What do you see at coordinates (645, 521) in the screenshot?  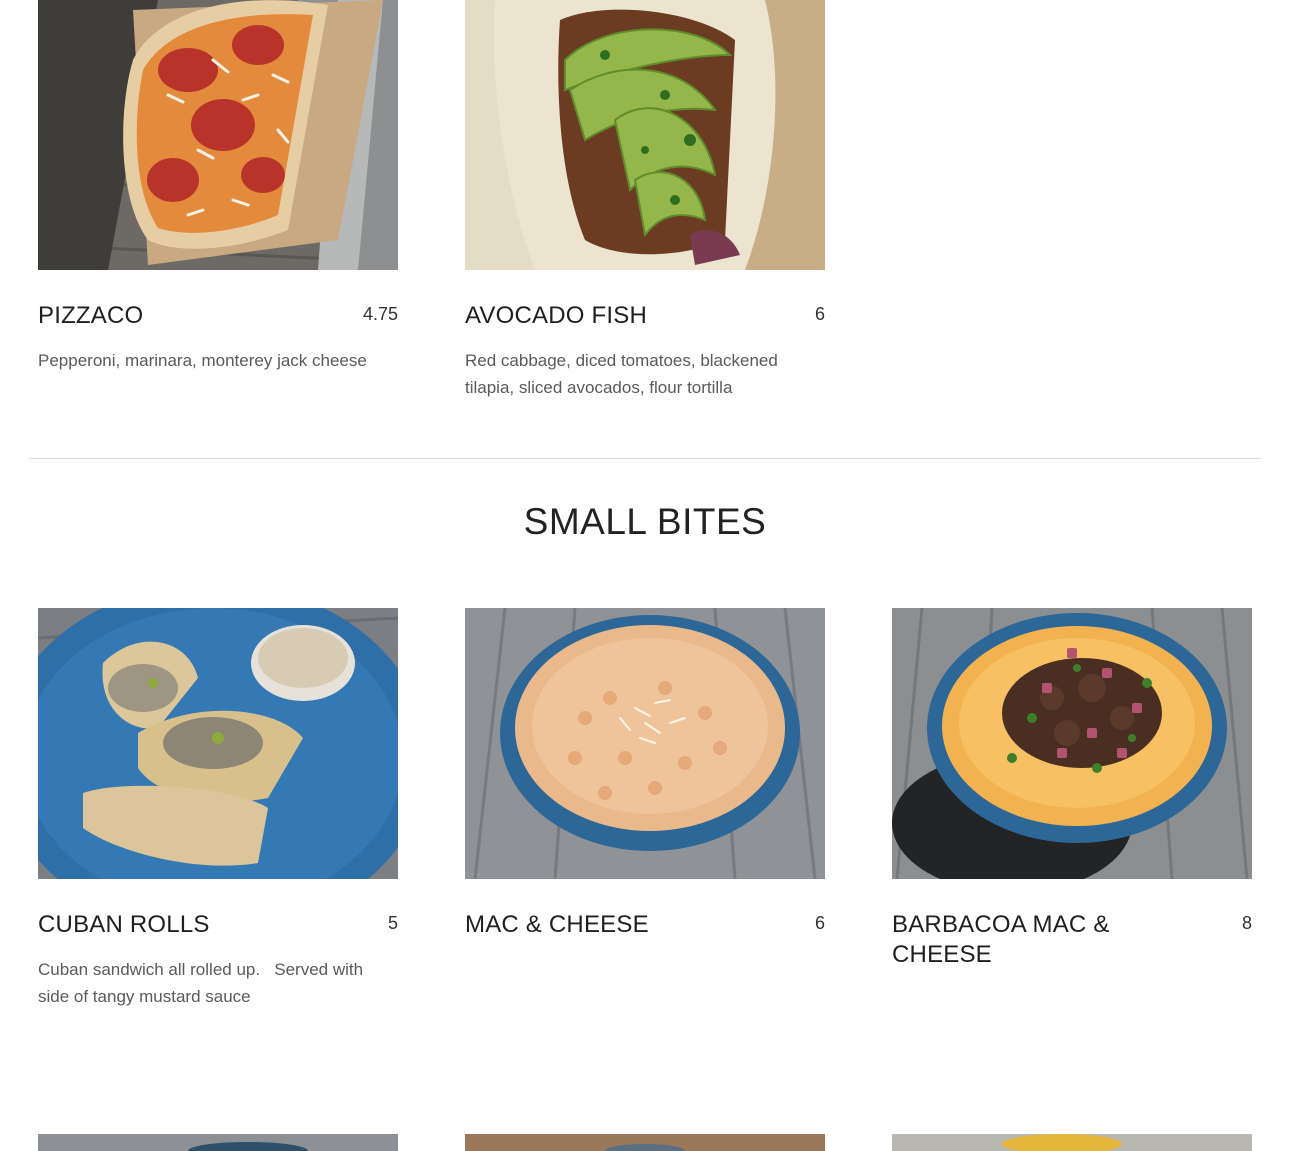 I see `section-title-small-bites: SMALL BITES` at bounding box center [645, 521].